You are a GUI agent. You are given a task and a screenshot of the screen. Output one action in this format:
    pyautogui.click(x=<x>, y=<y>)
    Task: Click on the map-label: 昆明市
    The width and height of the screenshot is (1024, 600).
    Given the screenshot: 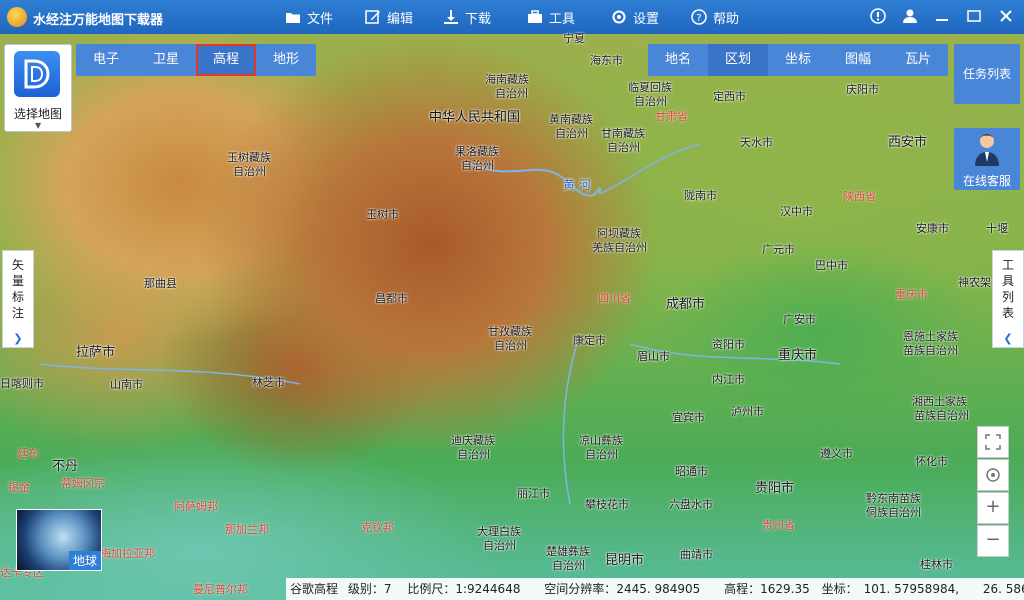 What is the action you would take?
    pyautogui.click(x=625, y=560)
    